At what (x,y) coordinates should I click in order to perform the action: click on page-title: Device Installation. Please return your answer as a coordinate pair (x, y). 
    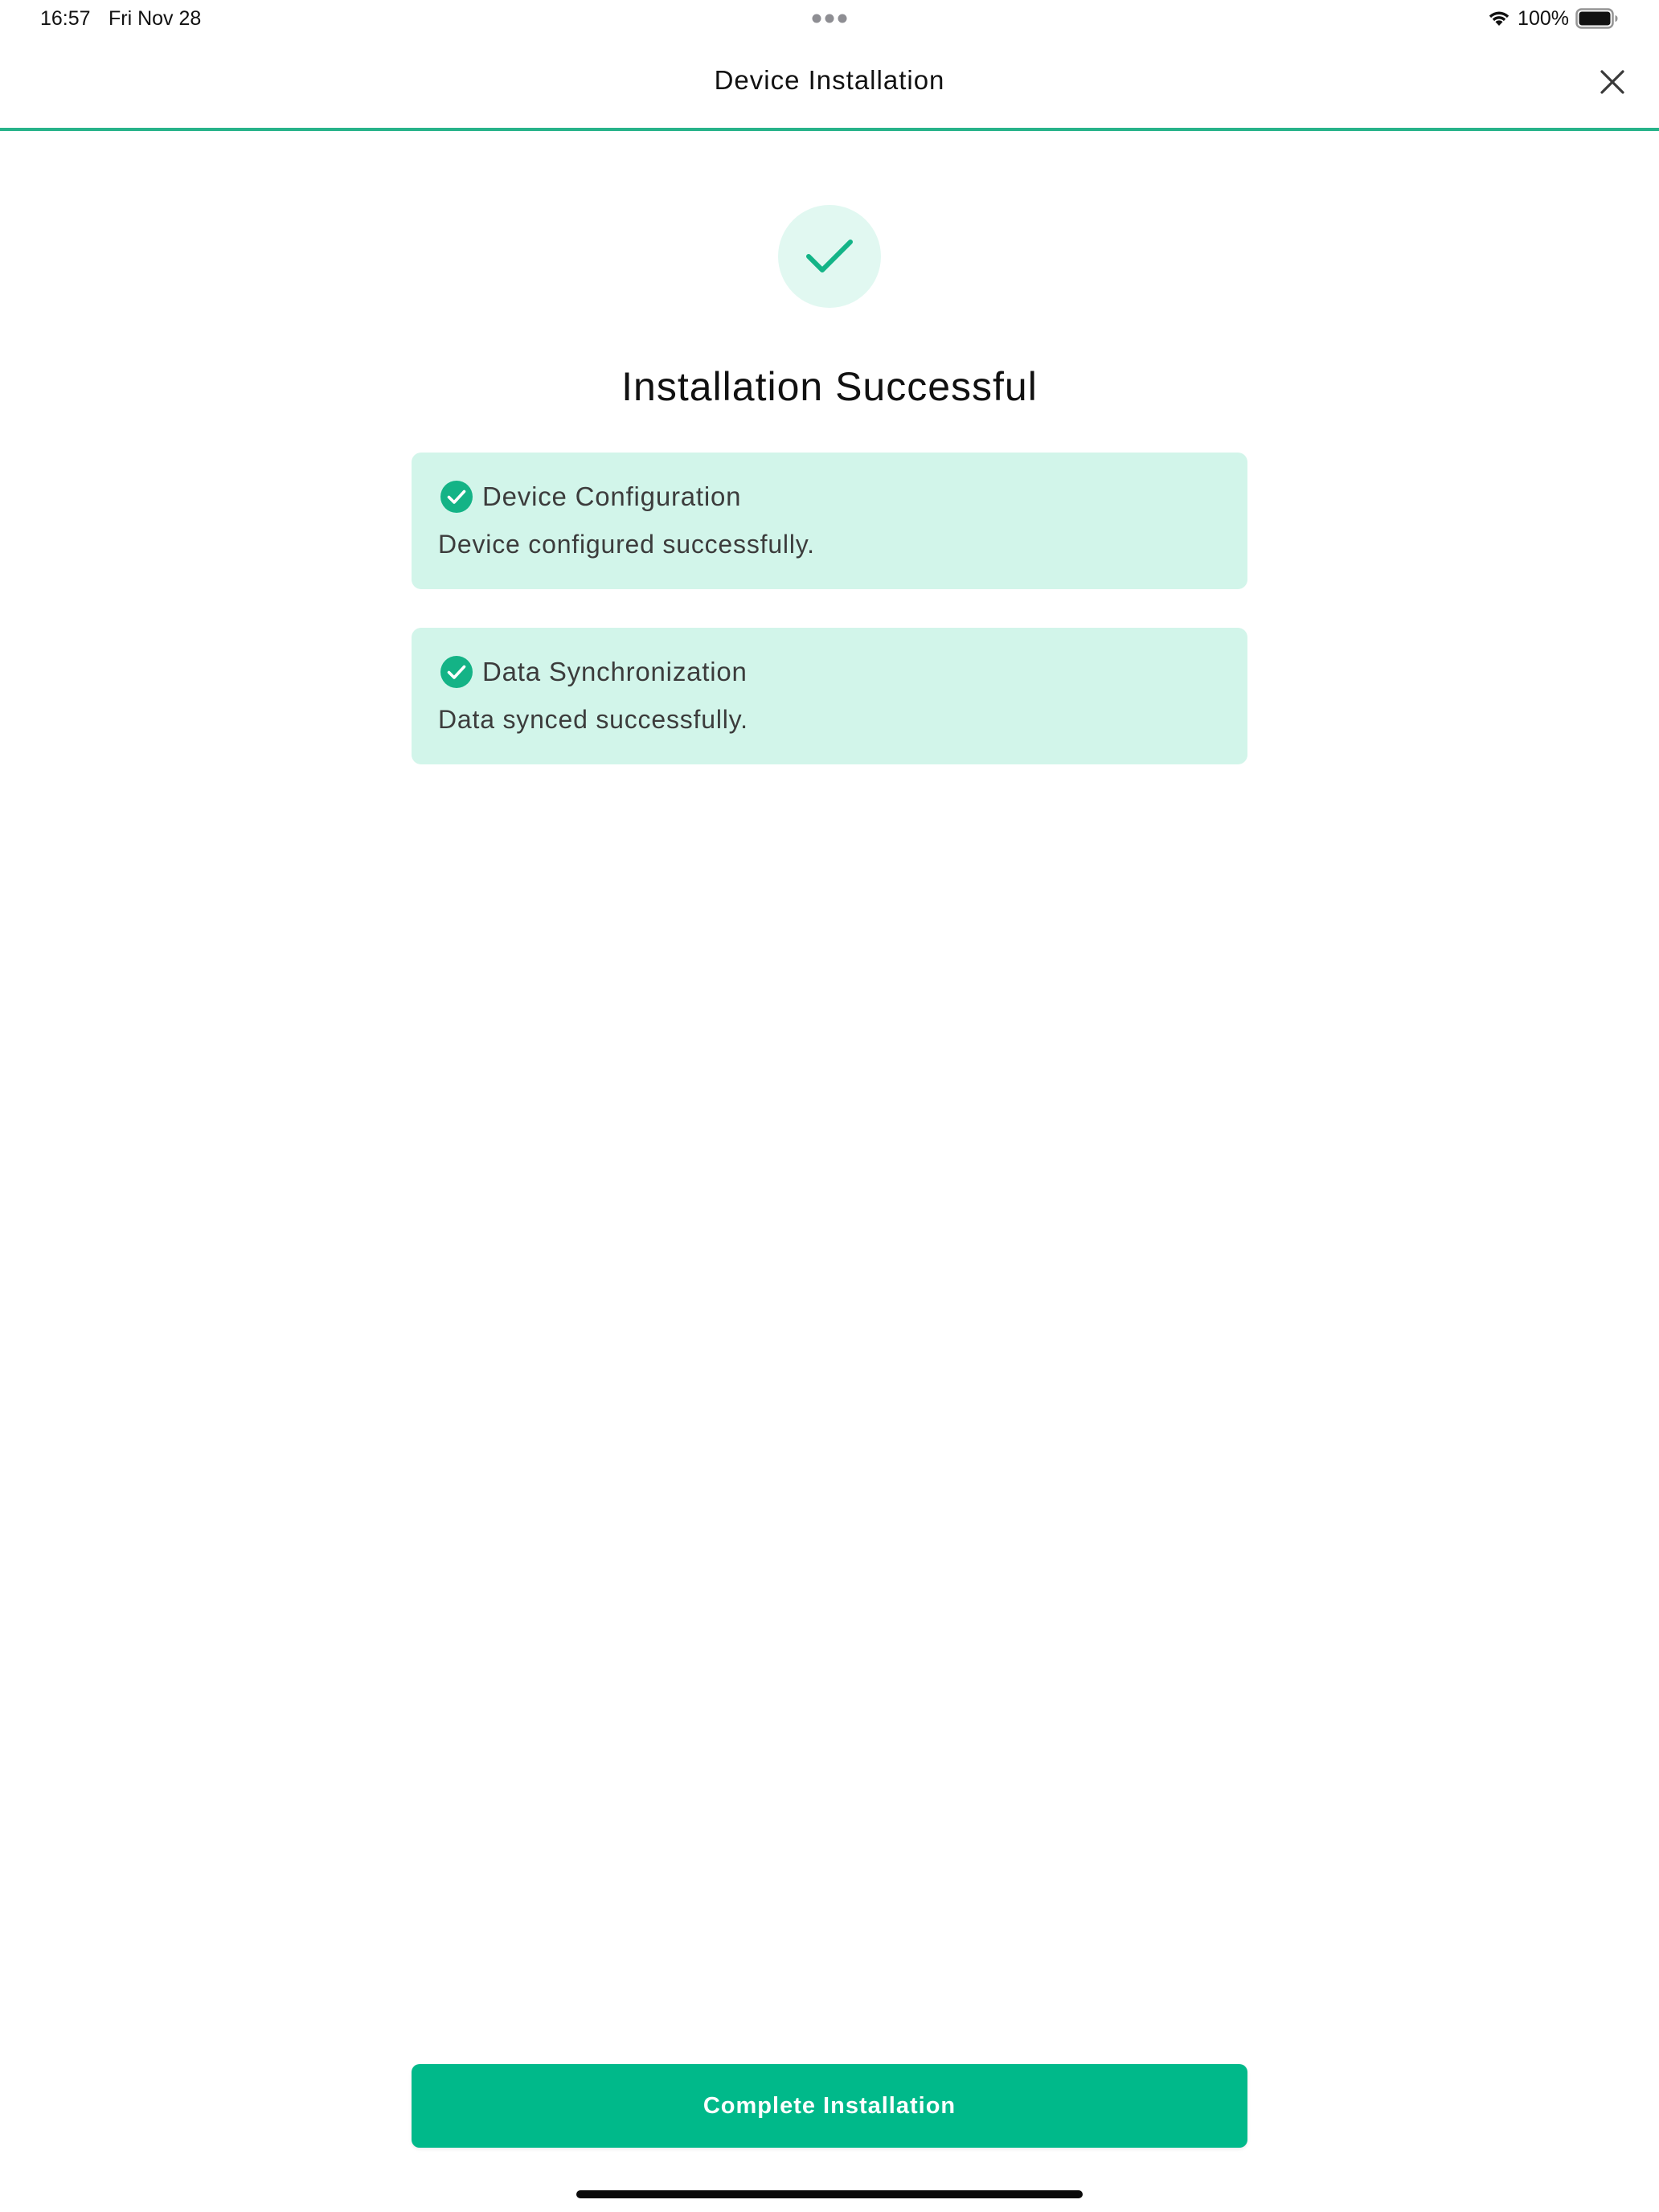
    Looking at the image, I should click on (829, 80).